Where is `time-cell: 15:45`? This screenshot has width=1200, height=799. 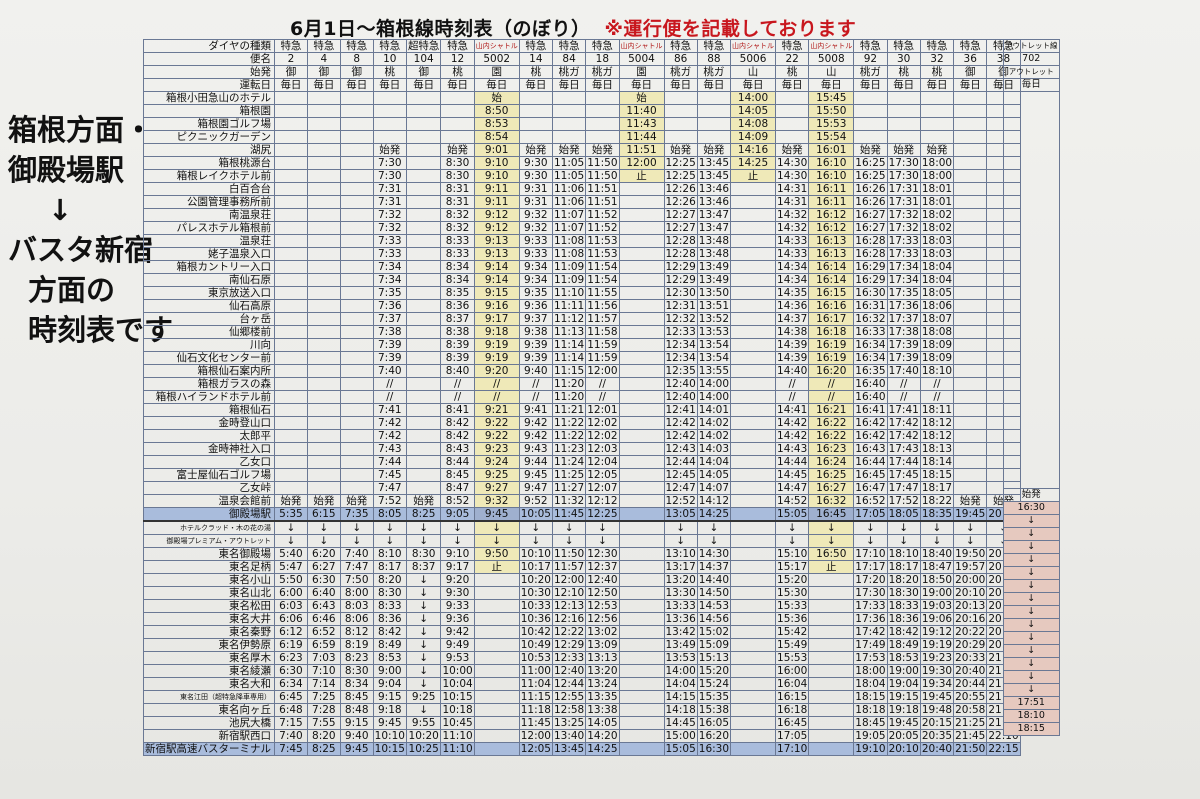 time-cell: 15:45 is located at coordinates (831, 98).